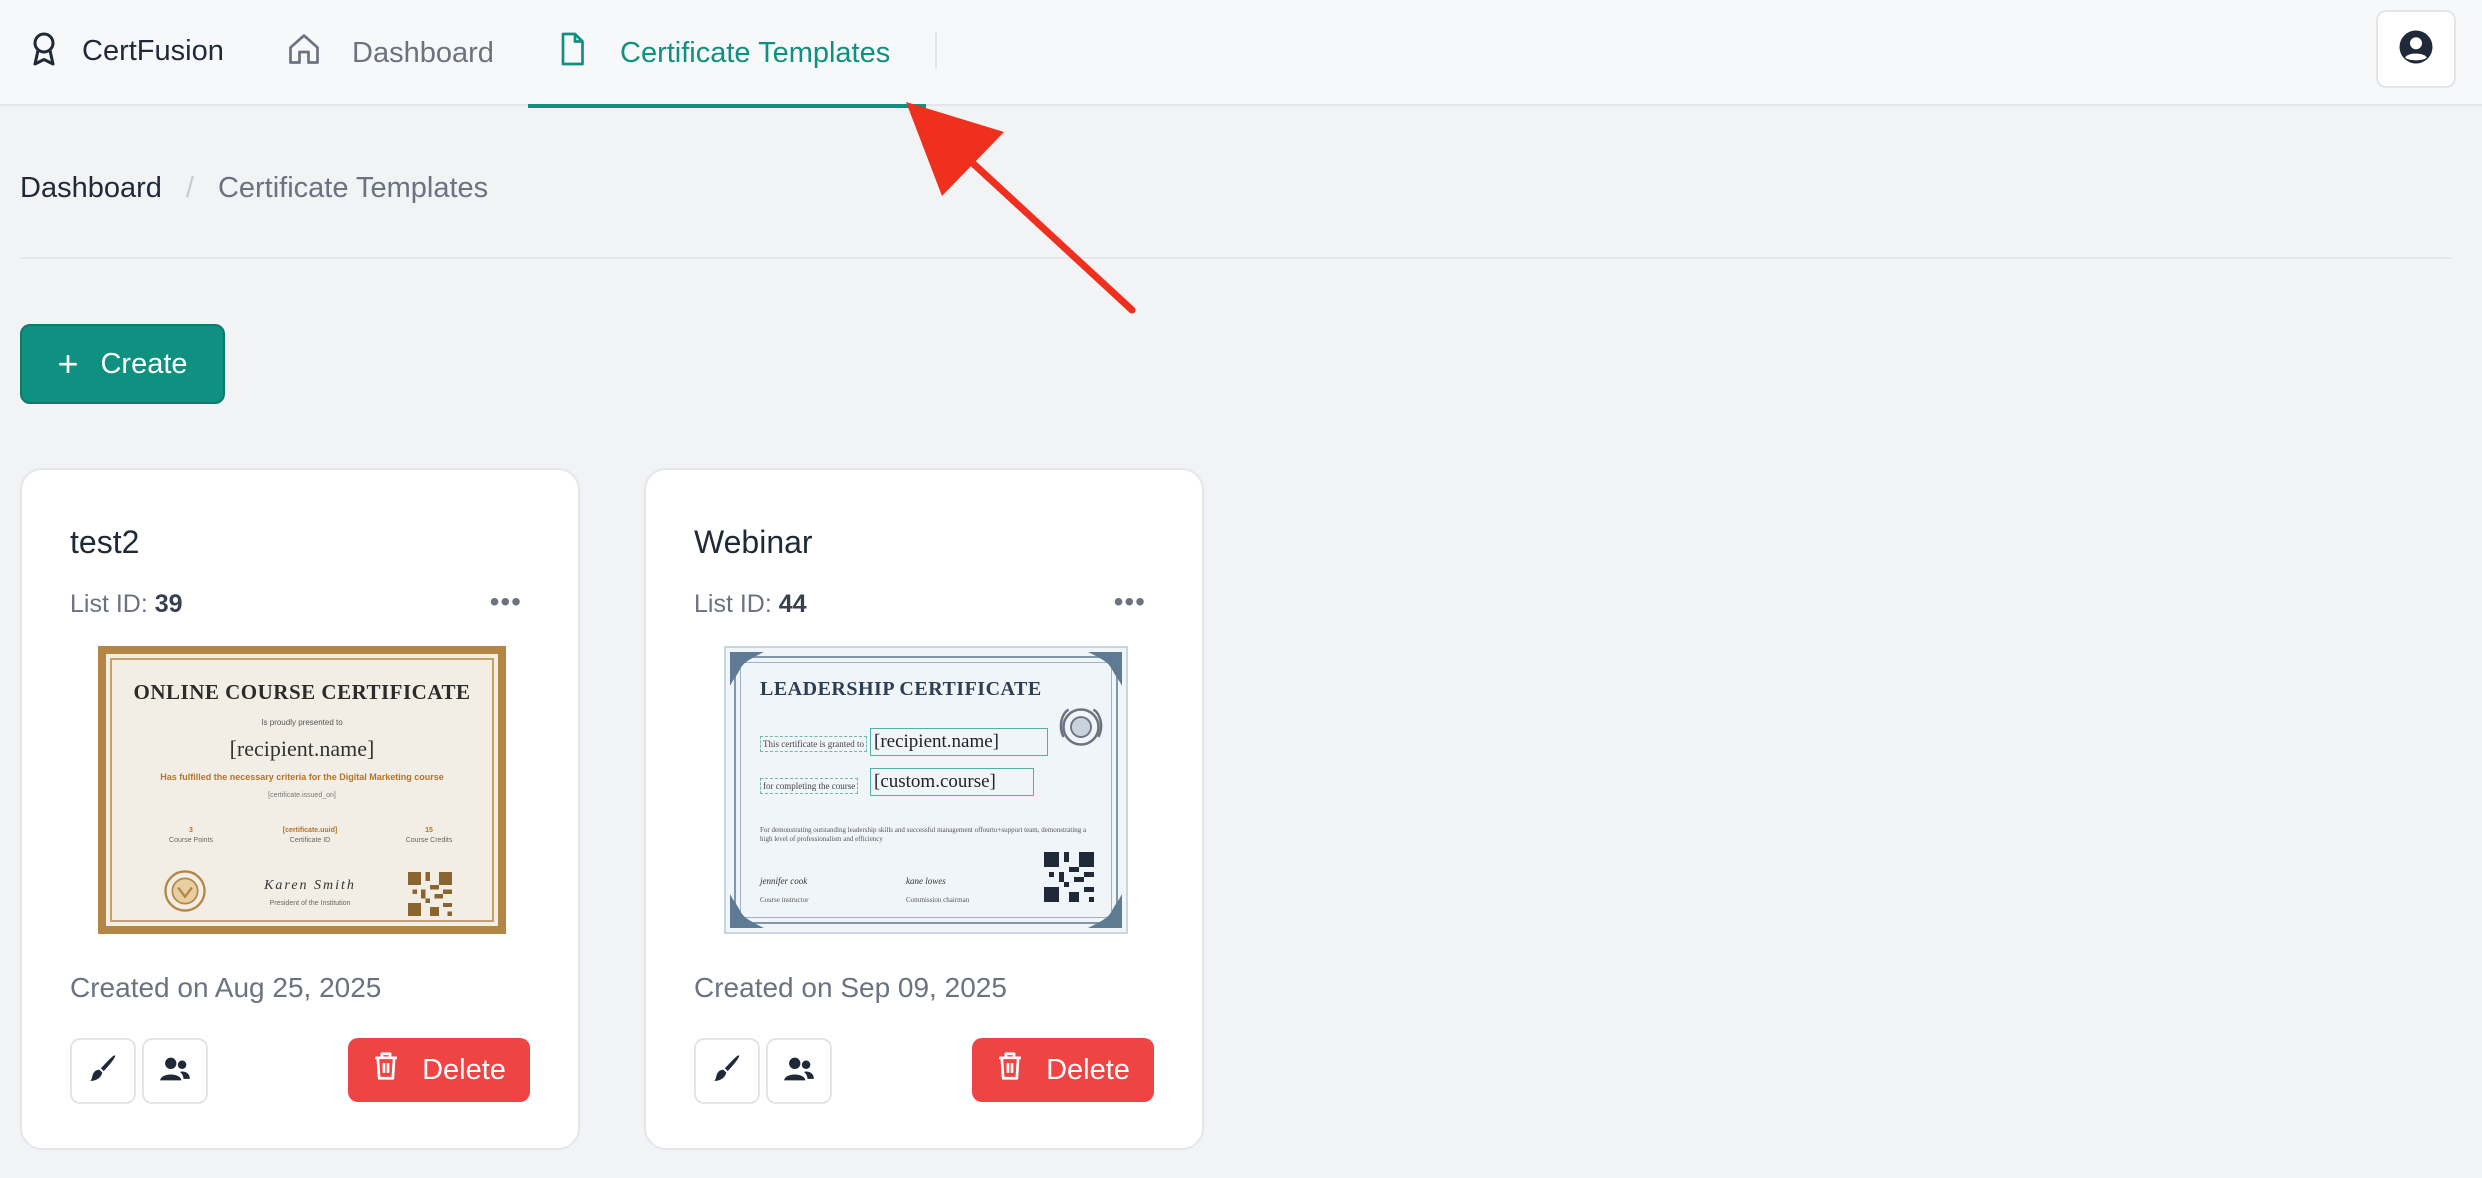  I want to click on nav-certificate-templates: Certificate Templates, so click(727, 54).